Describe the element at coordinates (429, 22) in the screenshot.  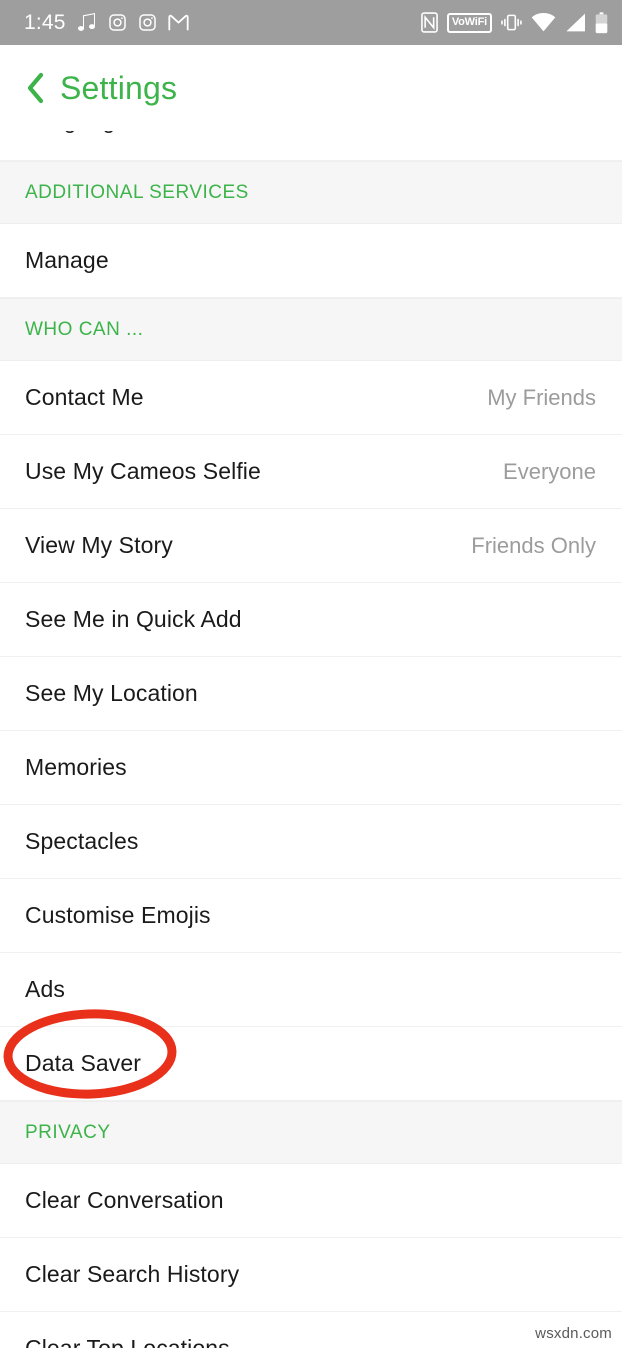
I see `nfc-icon` at that location.